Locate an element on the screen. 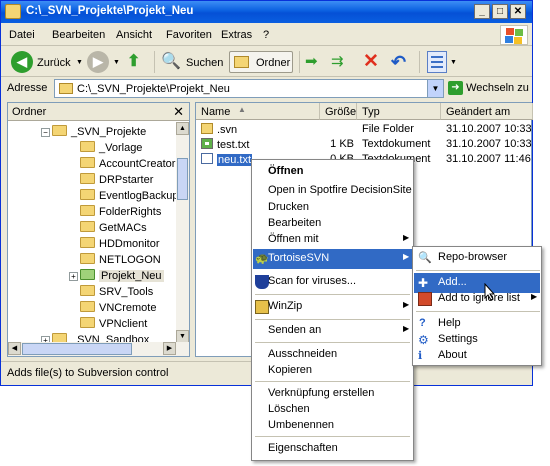  up-folder-icon: ⬆ is located at coordinates (137, 62).